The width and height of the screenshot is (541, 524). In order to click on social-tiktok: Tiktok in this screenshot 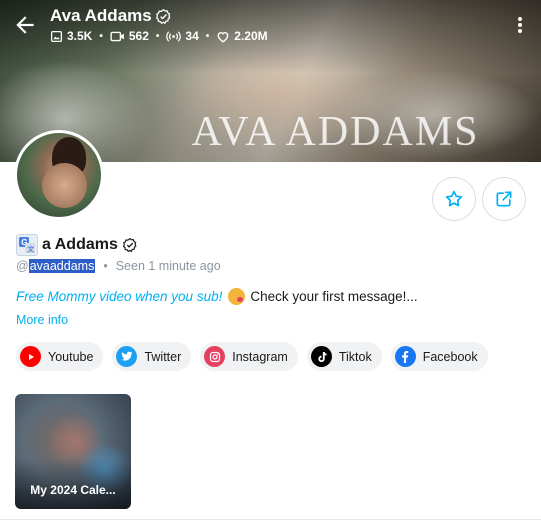, I will do `click(344, 356)`.